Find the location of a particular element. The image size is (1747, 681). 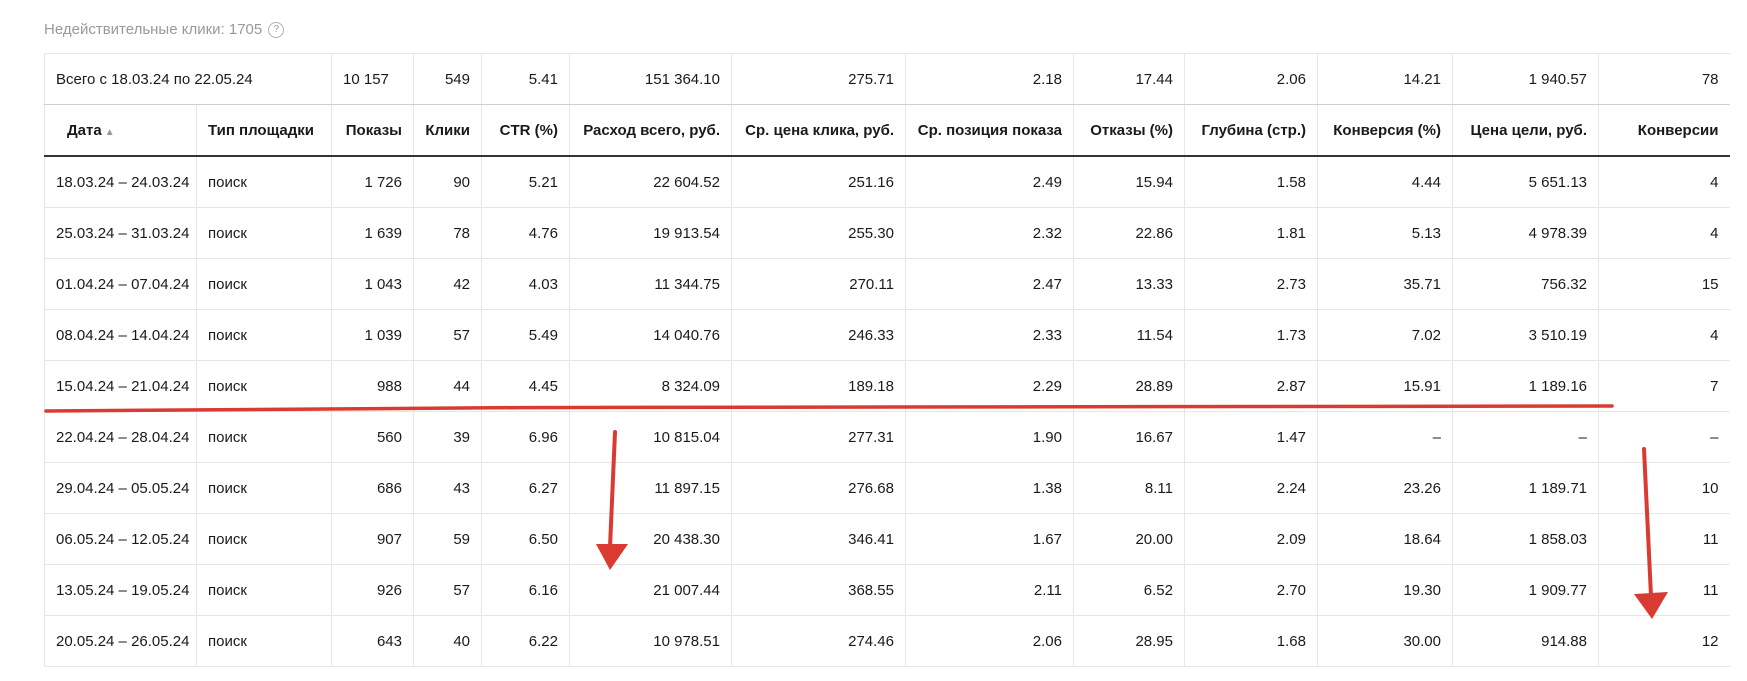

column-header: Глубина (стр.) is located at coordinates (1251, 130).